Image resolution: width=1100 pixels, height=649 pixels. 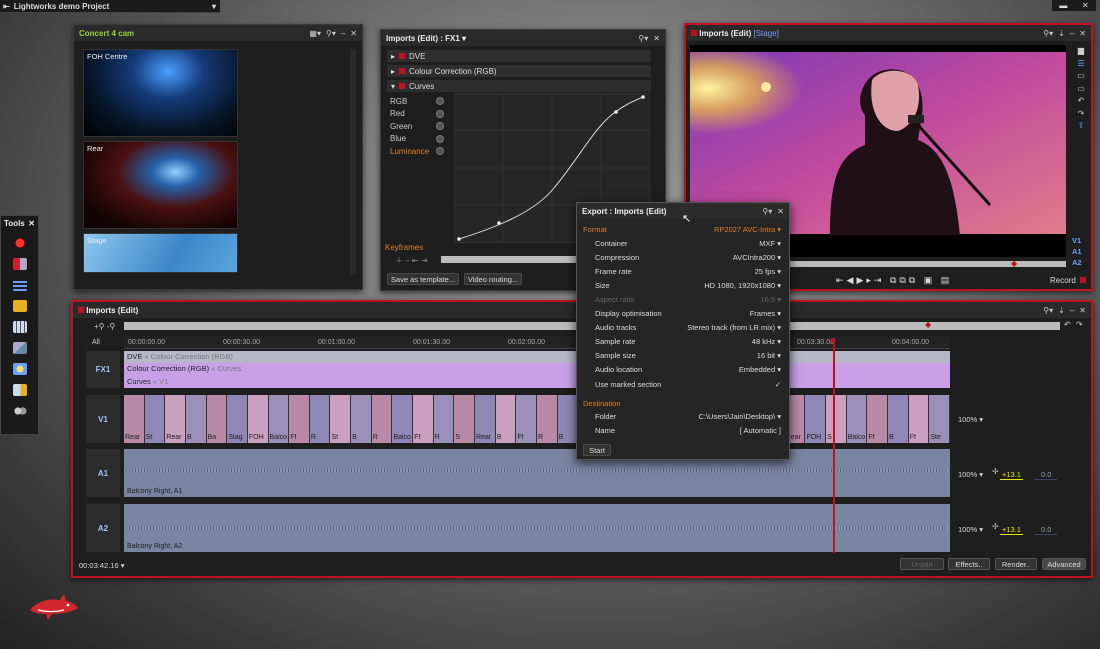 I want to click on channel-red: Red, so click(x=419, y=114).